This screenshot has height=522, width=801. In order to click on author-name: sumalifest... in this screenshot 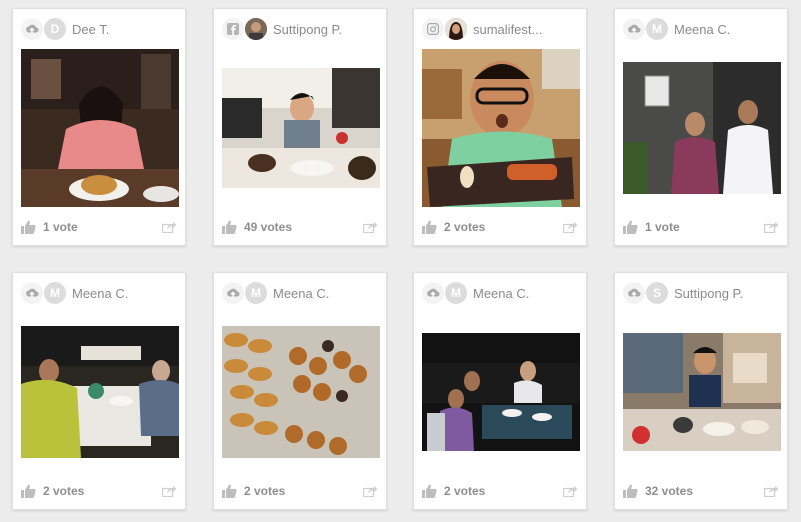, I will do `click(507, 29)`.